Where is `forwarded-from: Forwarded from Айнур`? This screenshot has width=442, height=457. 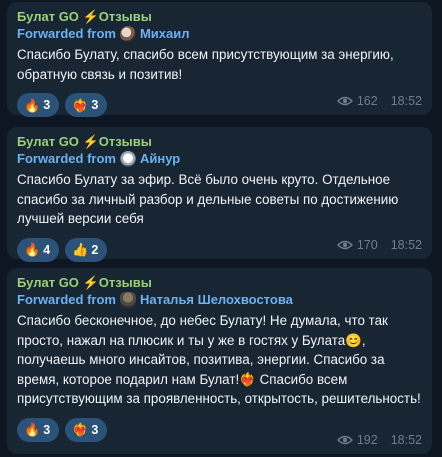 forwarded-from: Forwarded from Айнур is located at coordinates (219, 159).